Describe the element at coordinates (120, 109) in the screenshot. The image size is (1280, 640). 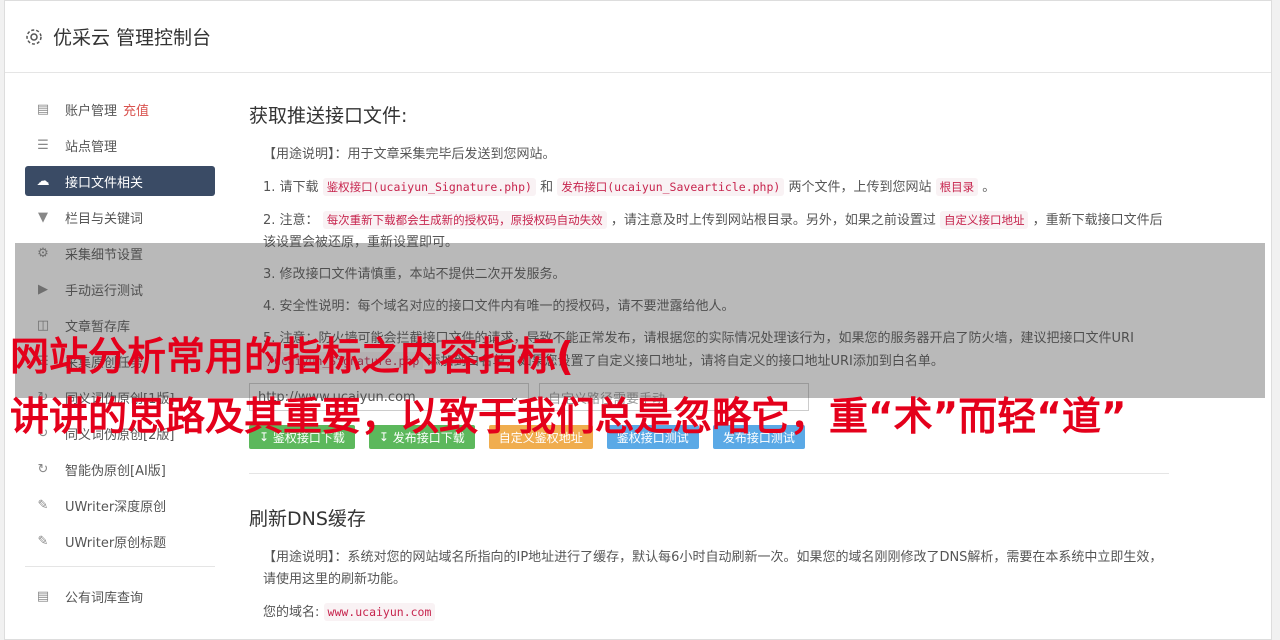
I see `sidebar-item-account: ▤ 账户管理 充值` at that location.